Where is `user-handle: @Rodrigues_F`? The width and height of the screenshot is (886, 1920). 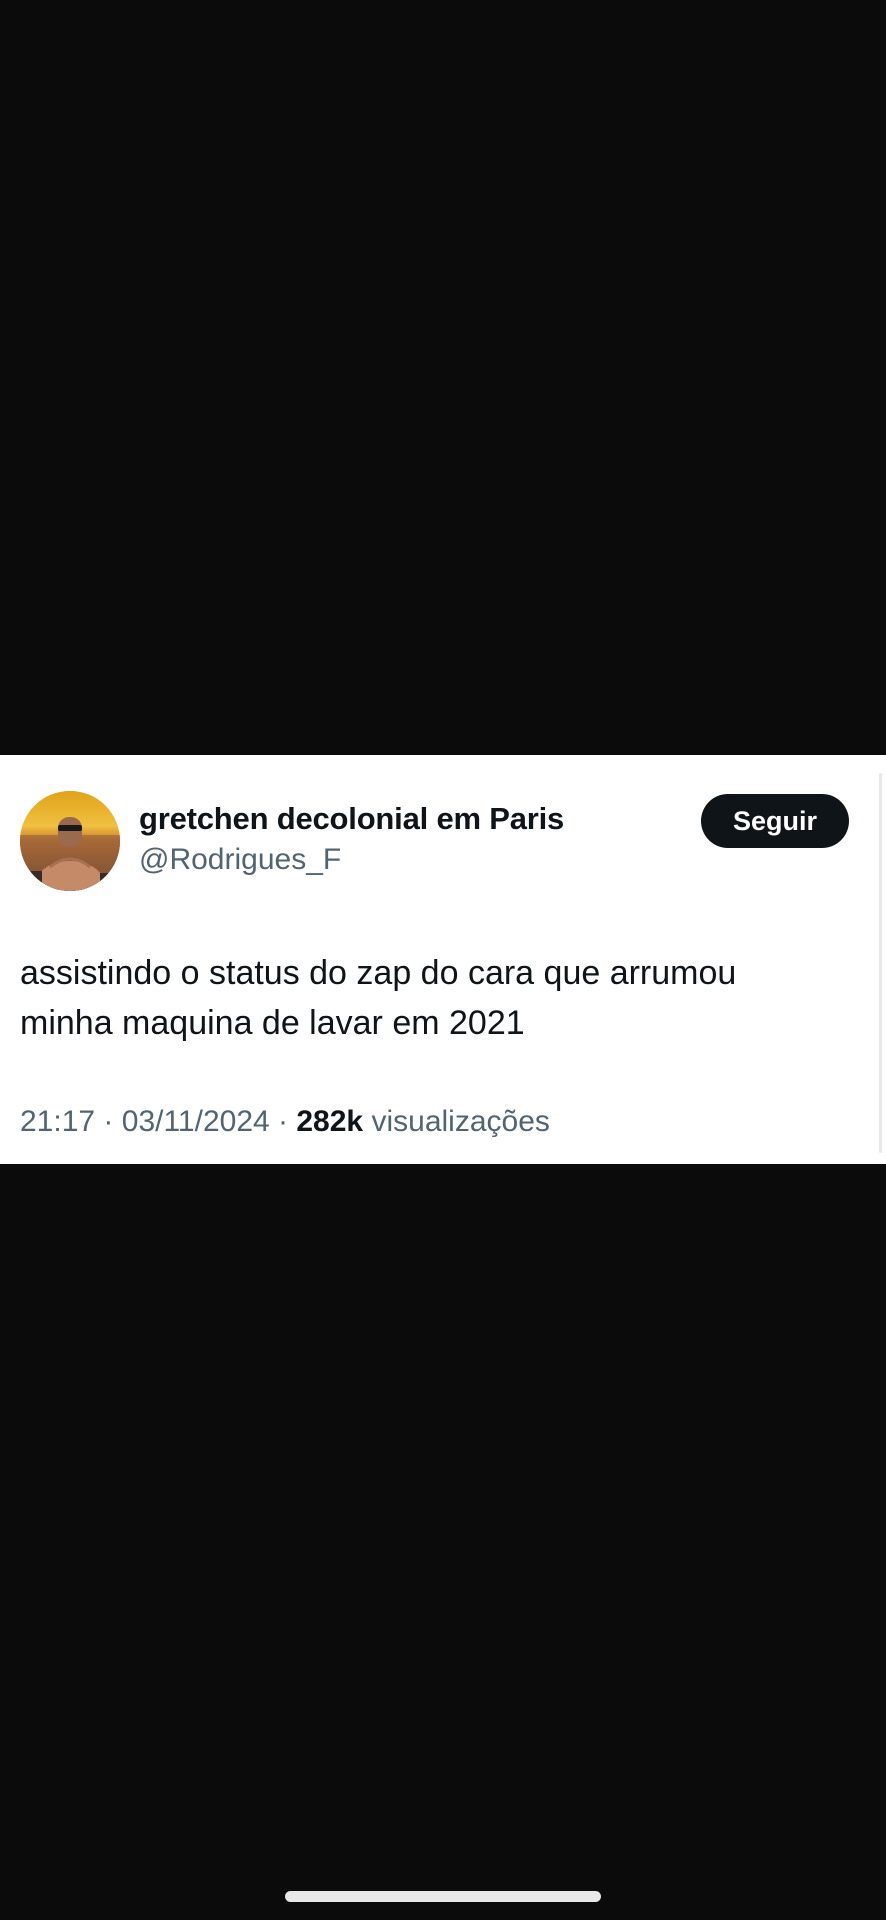 user-handle: @Rodrigues_F is located at coordinates (240, 860).